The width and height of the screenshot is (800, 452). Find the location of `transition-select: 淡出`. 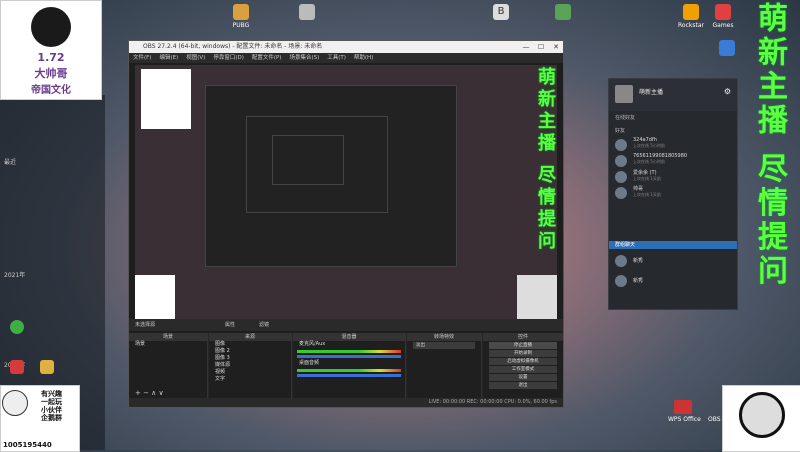

transition-select: 淡出 is located at coordinates (444, 345).